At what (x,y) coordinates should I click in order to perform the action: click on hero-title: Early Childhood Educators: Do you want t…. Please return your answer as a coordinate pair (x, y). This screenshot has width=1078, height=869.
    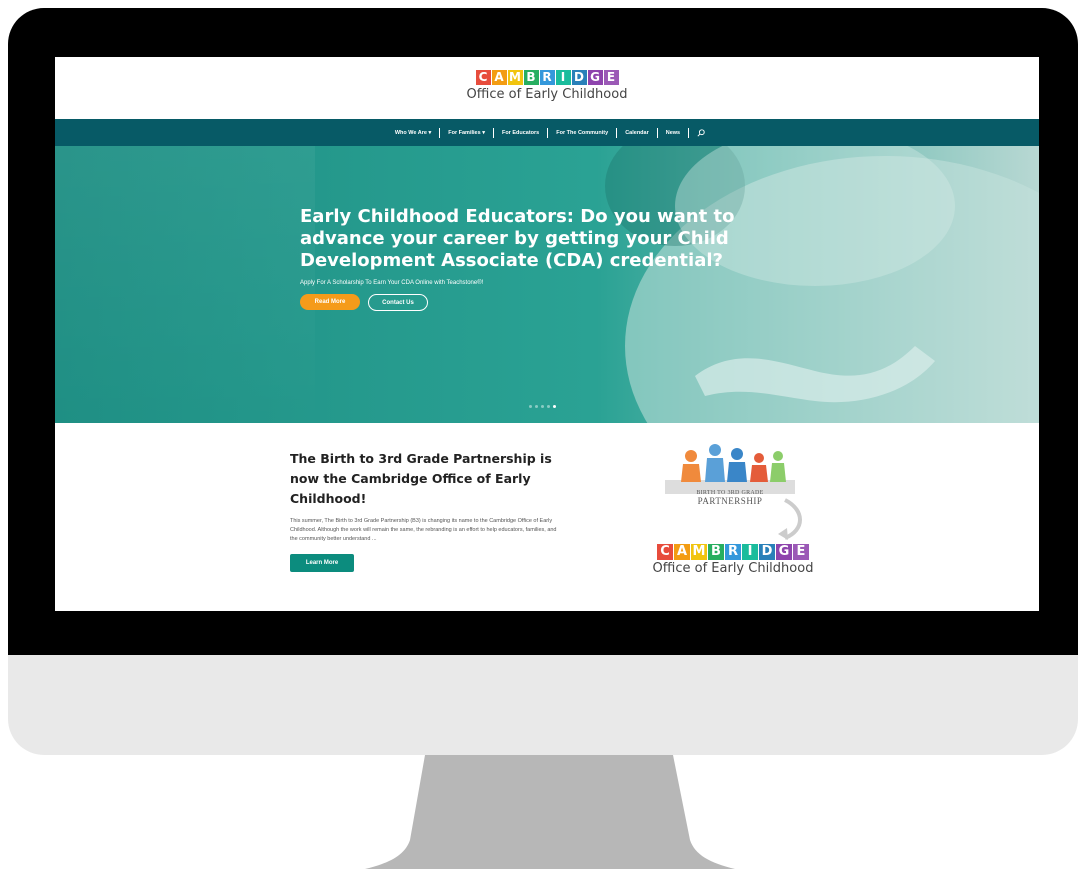
    Looking at the image, I should click on (517, 238).